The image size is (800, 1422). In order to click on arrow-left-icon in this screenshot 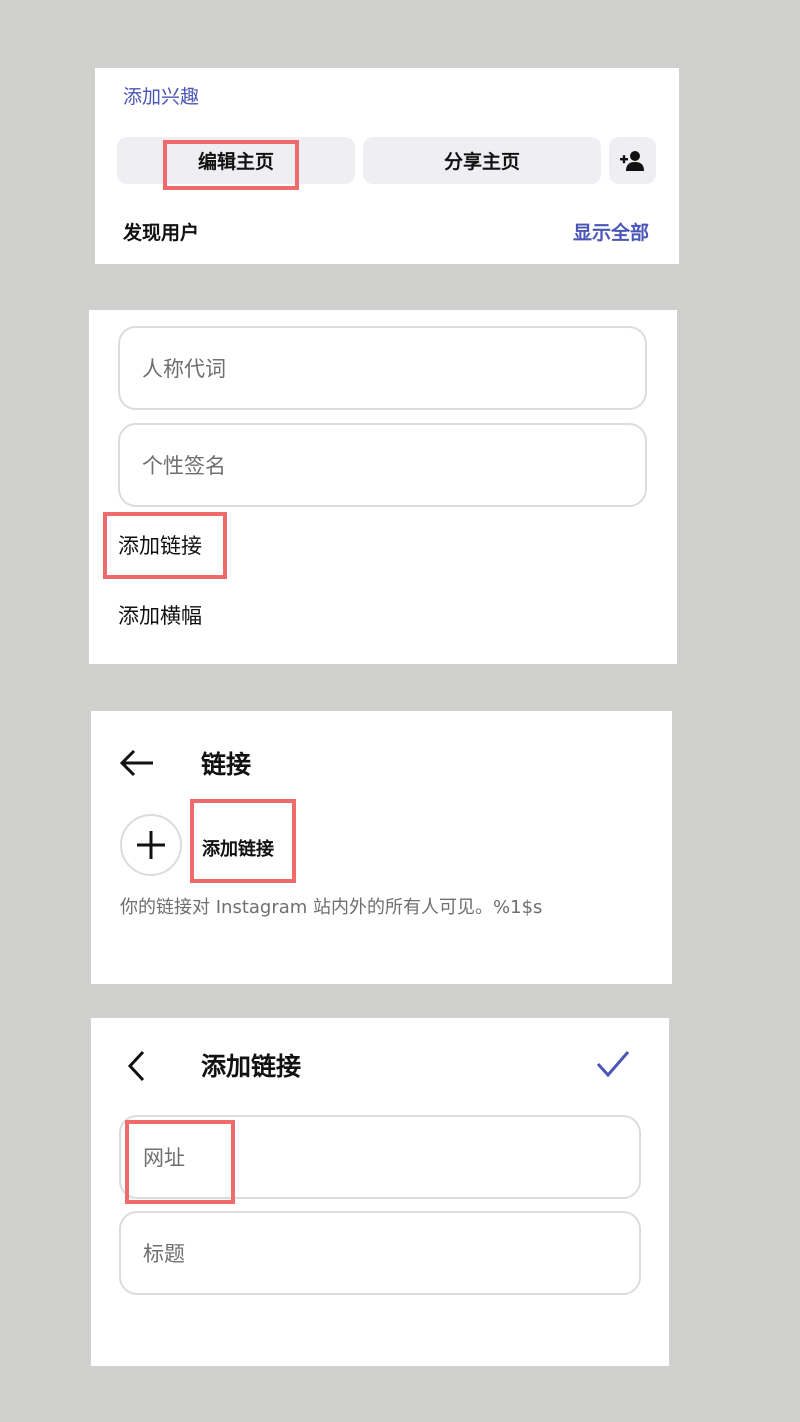, I will do `click(137, 763)`.